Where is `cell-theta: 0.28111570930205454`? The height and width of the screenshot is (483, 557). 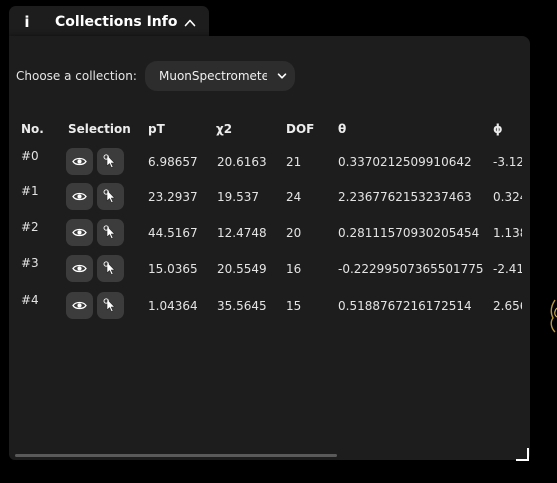
cell-theta: 0.28111570930205454 is located at coordinates (409, 233).